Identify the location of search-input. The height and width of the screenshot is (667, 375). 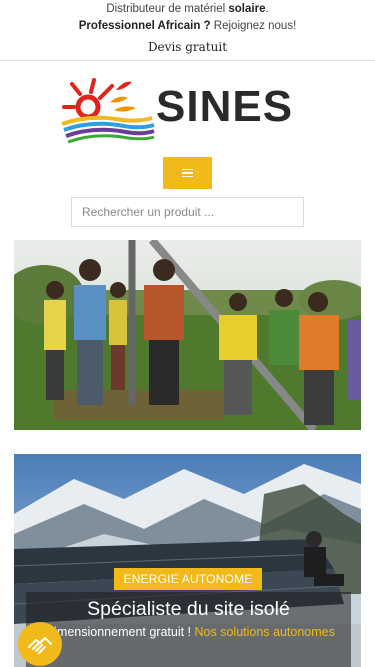
(187, 212).